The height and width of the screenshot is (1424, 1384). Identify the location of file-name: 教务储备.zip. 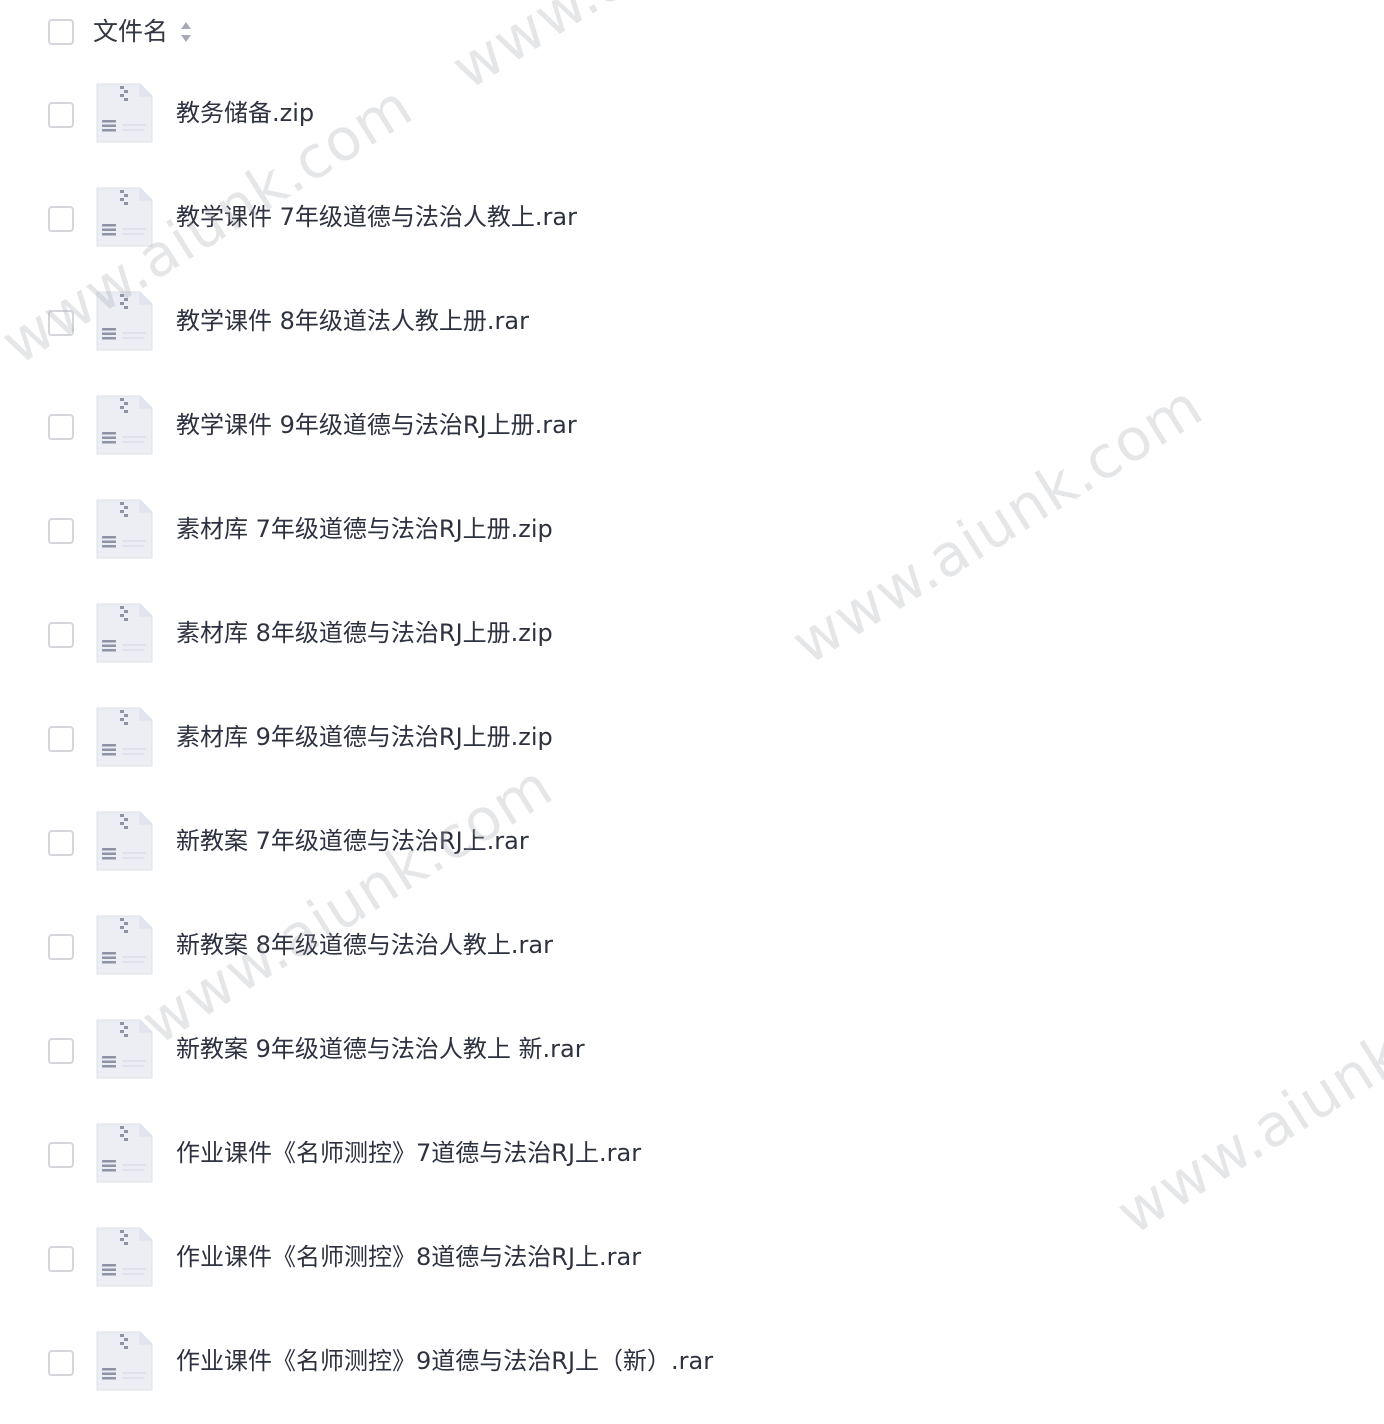
(245, 113).